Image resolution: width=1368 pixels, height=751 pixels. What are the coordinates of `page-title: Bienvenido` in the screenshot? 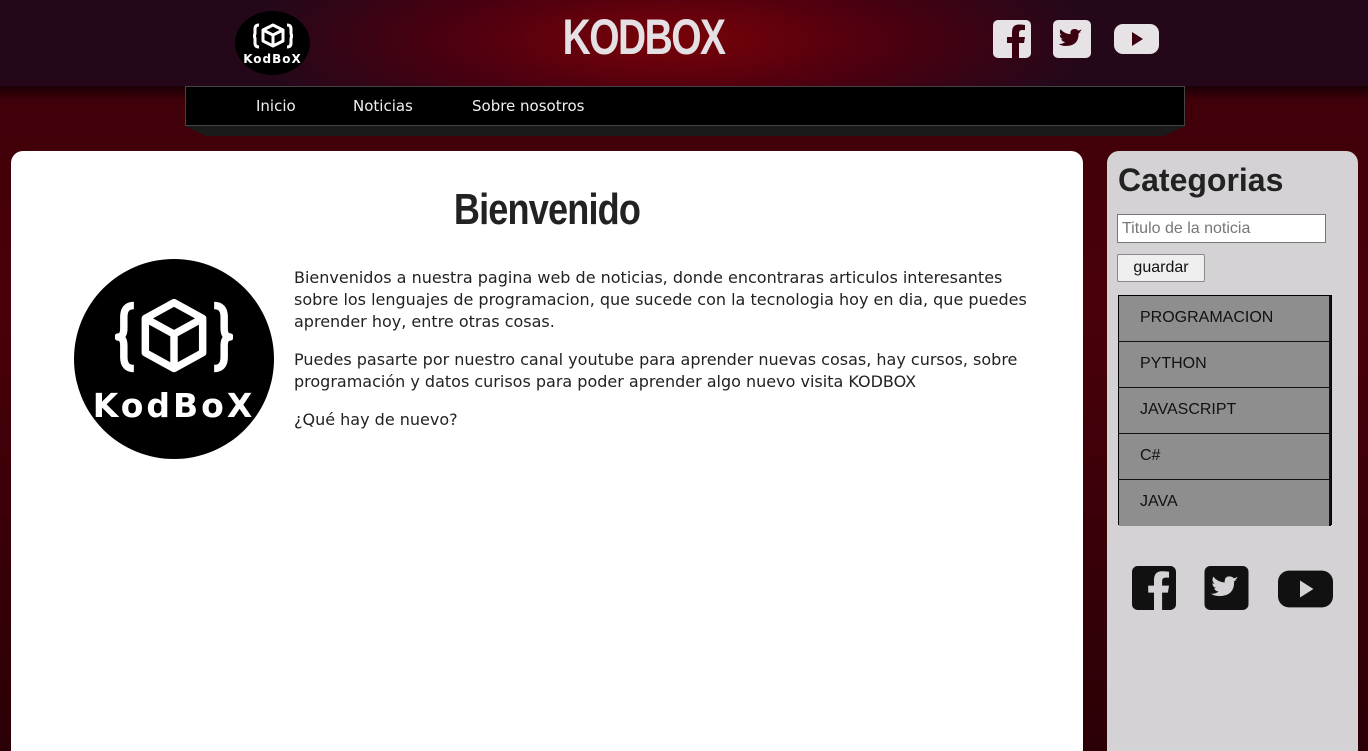 It's located at (547, 209).